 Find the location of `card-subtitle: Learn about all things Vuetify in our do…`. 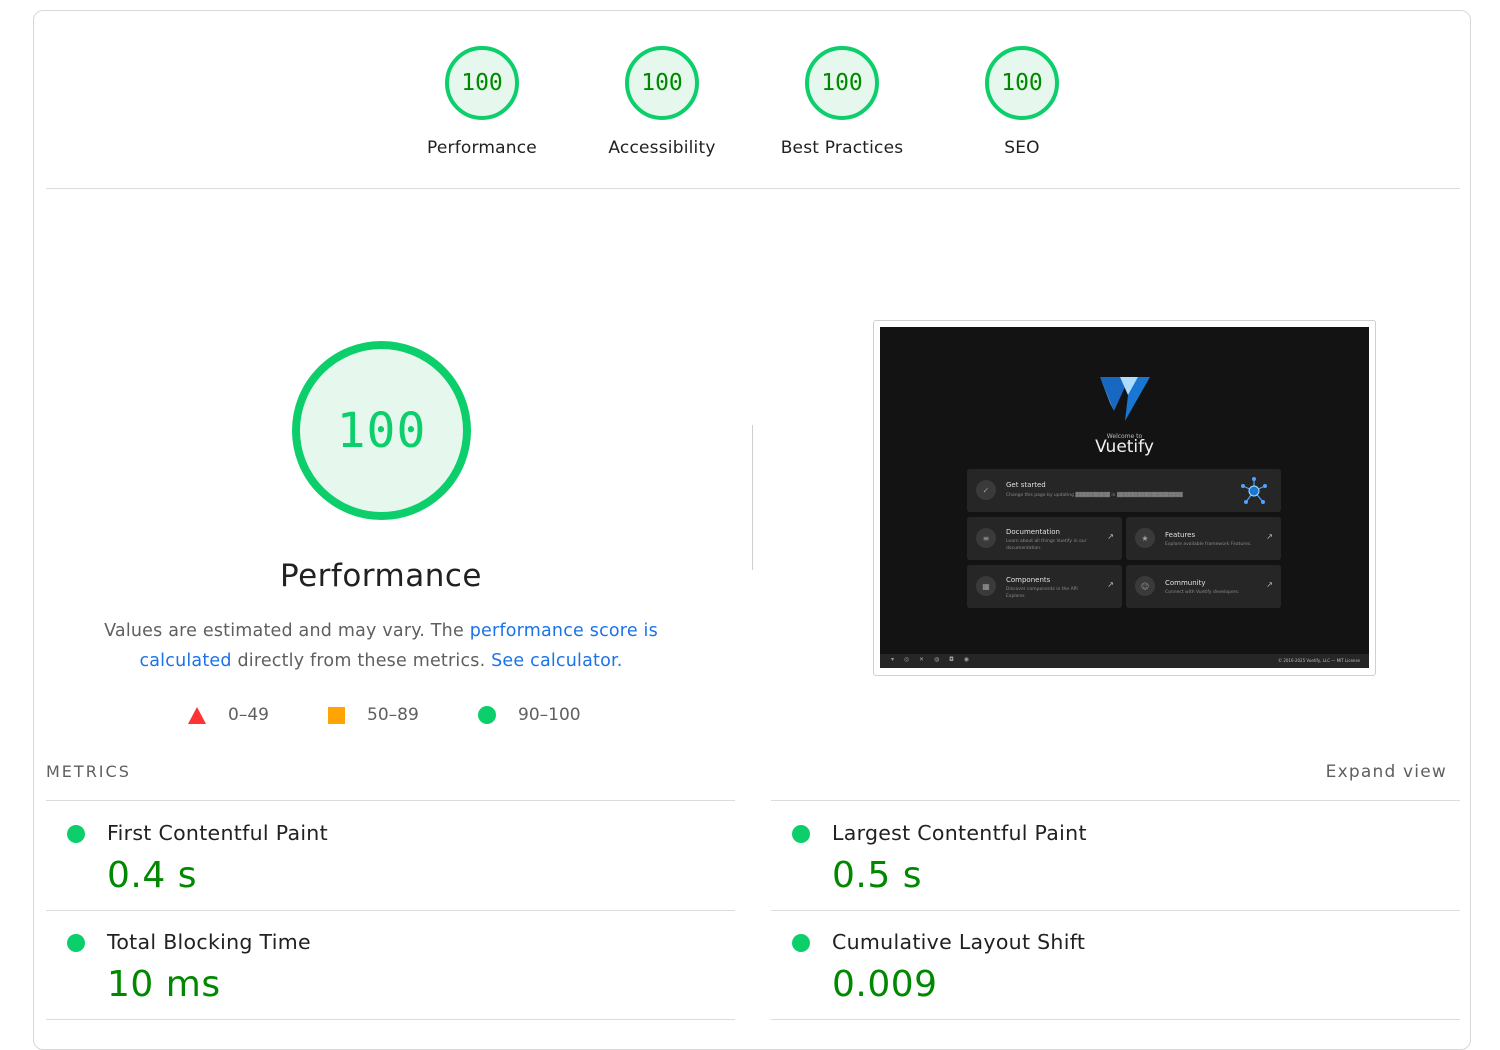

card-subtitle: Learn about all things Vuetify in our do… is located at coordinates (1046, 545).